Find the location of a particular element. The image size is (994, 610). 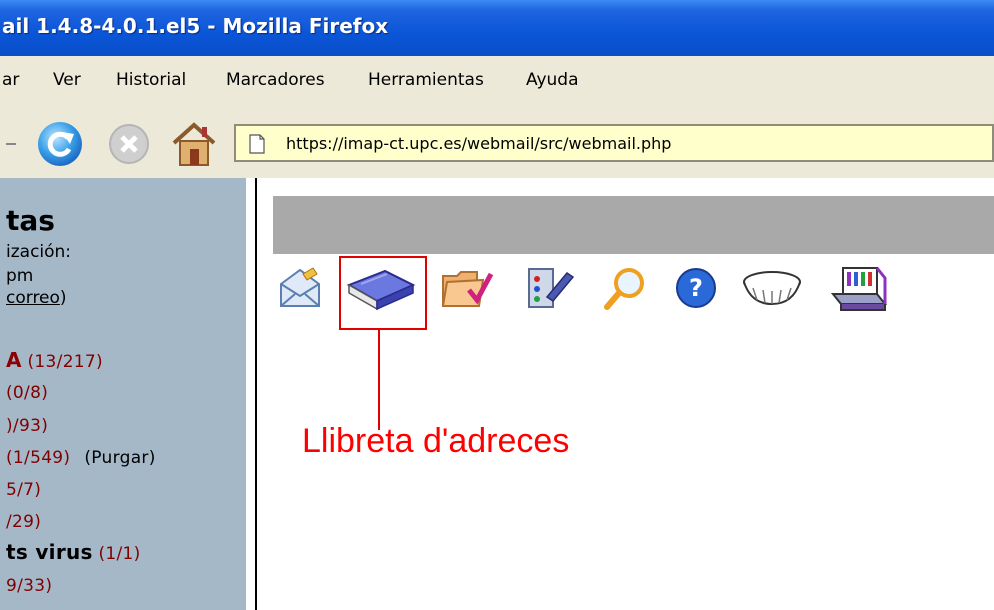

menu-item-ayuda: Ayuda is located at coordinates (552, 80).